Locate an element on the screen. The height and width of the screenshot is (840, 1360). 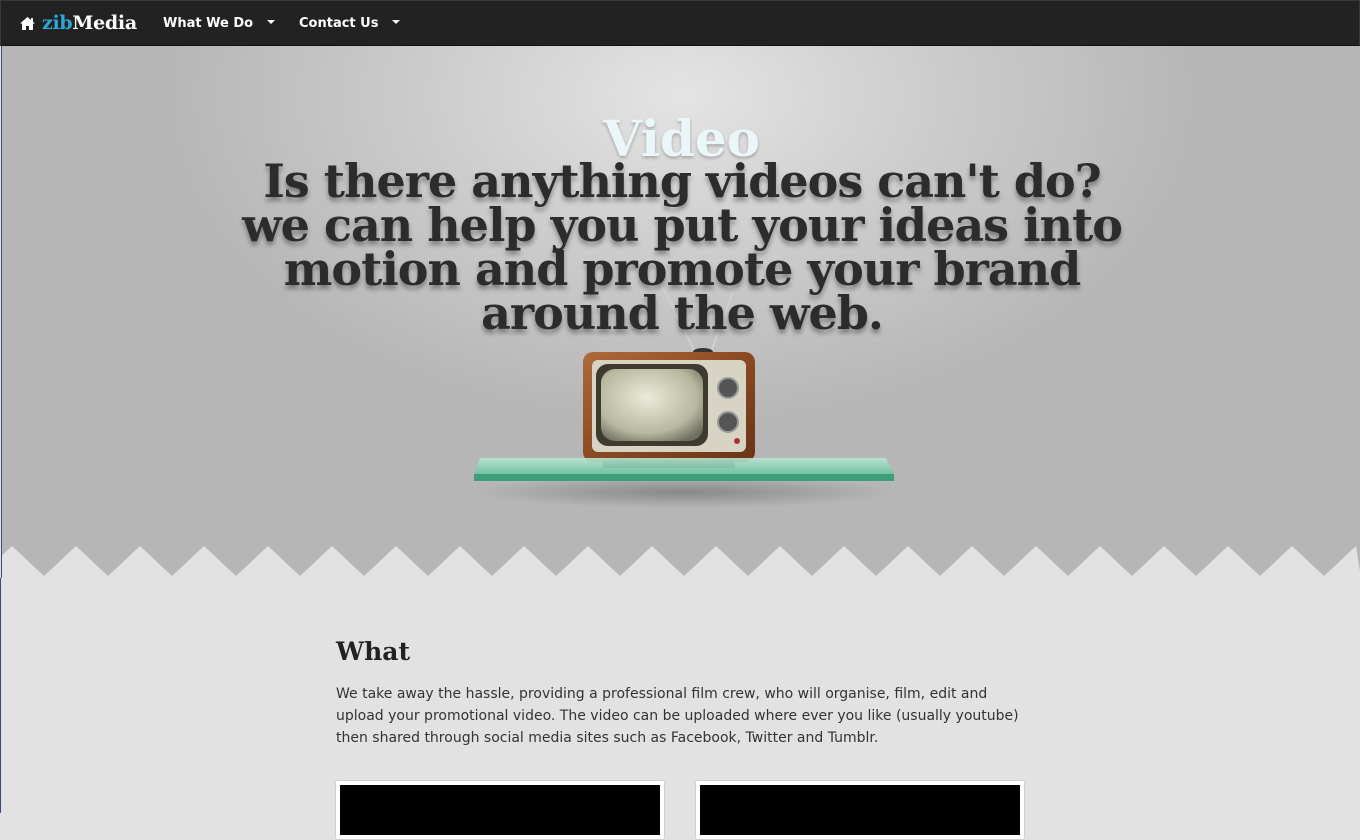
nav-what-we-do-label: What We Do is located at coordinates (208, 23).